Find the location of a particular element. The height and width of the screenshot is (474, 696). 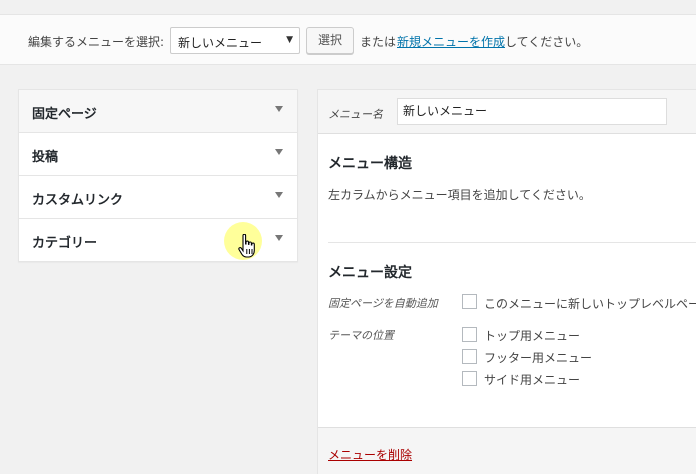

location-side-checkbox is located at coordinates (469, 378).